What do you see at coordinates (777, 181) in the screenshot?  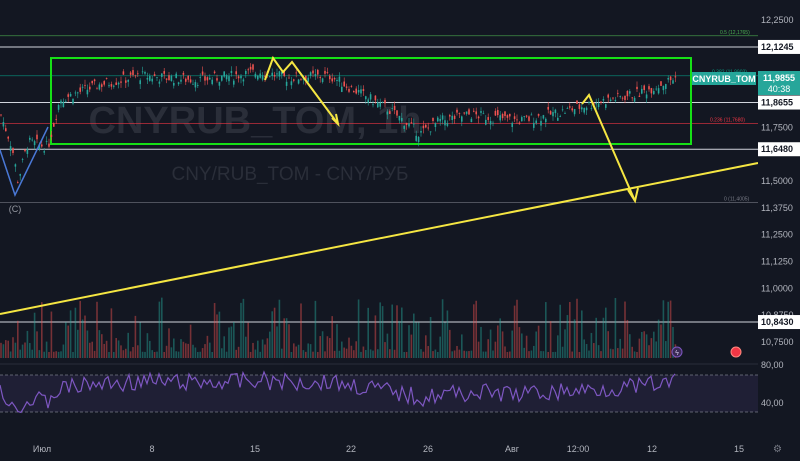 I see `price-tick: 11,5000` at bounding box center [777, 181].